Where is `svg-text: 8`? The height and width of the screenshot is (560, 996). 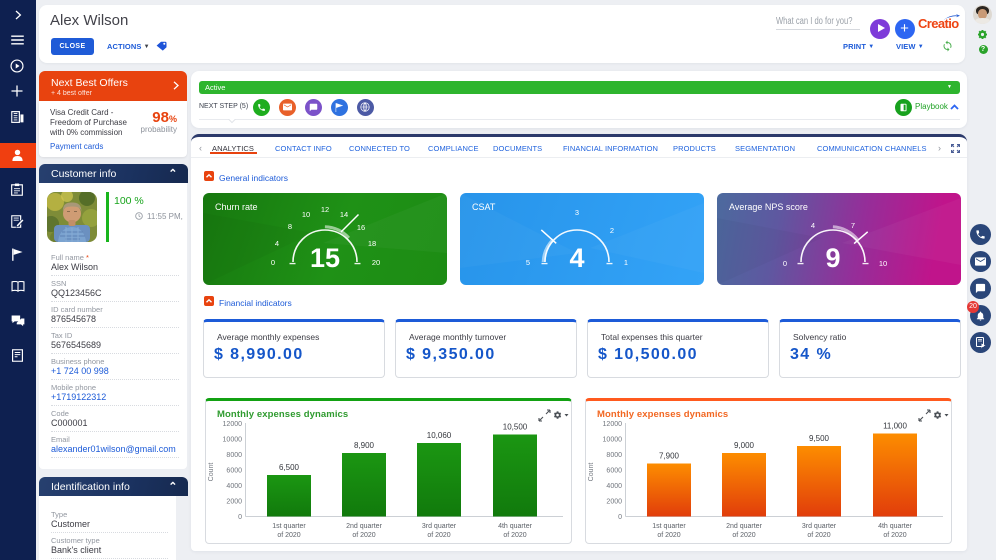
svg-text: 8 is located at coordinates (290, 226).